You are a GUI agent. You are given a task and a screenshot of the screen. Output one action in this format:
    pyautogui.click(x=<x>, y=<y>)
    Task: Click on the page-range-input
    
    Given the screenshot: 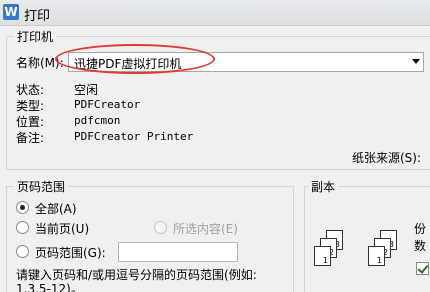 What is the action you would take?
    pyautogui.click(x=178, y=252)
    